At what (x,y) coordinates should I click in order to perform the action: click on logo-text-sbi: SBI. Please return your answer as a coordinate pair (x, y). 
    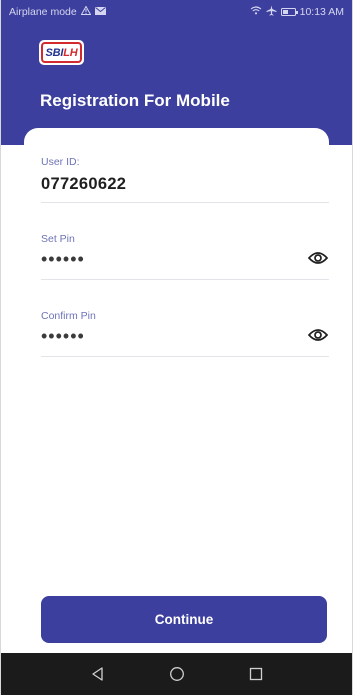
    Looking at the image, I should click on (54, 52).